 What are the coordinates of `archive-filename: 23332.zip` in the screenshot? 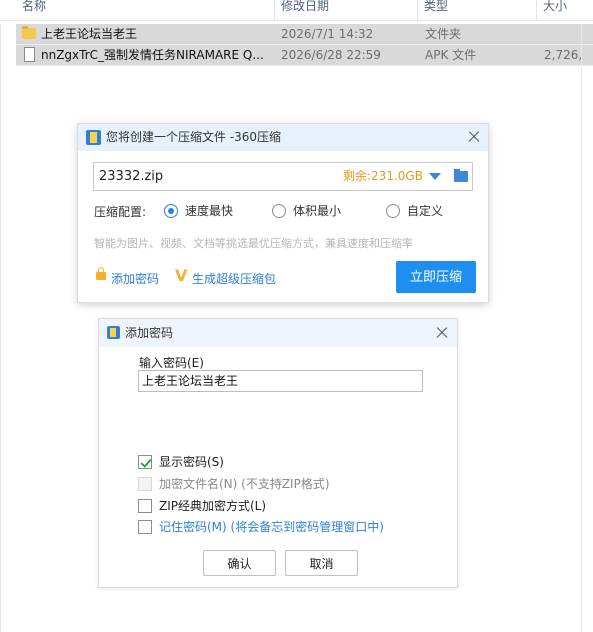 It's located at (131, 176).